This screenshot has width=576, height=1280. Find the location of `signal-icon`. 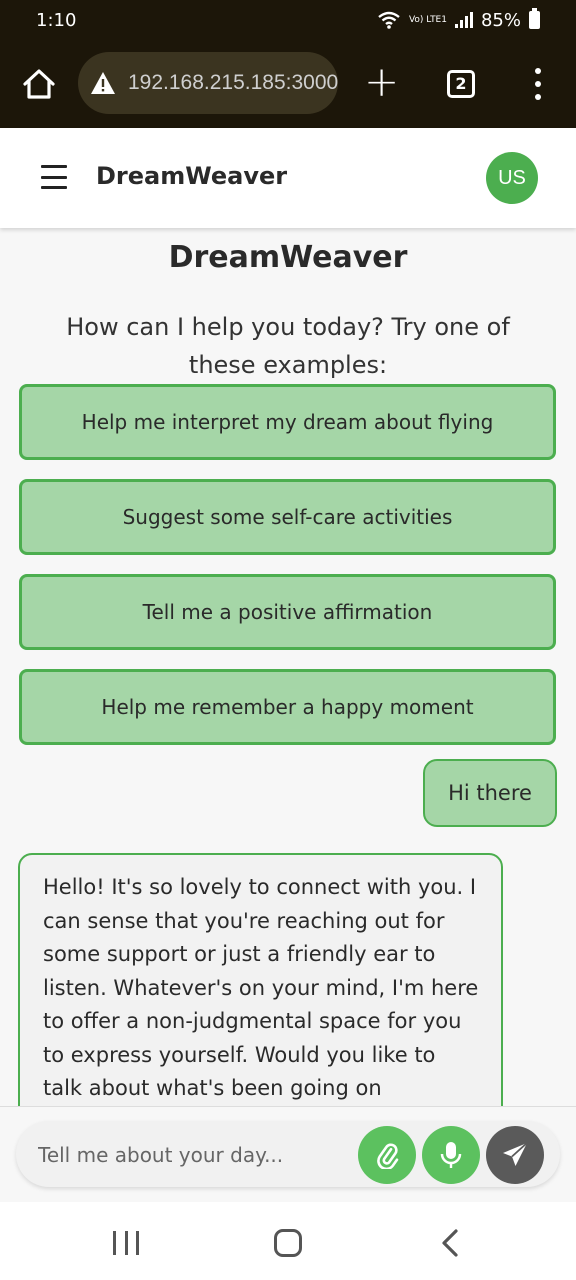

signal-icon is located at coordinates (463, 20).